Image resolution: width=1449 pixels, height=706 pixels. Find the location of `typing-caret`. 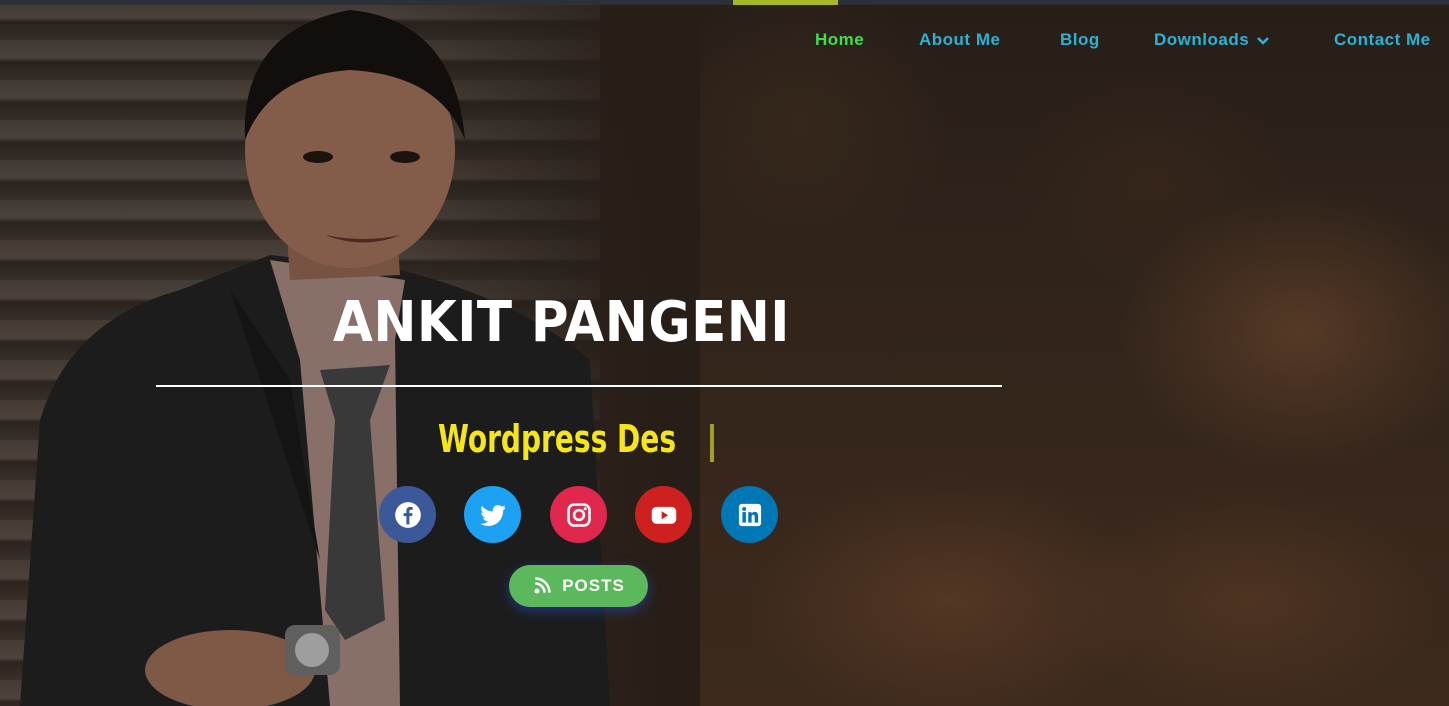

typing-caret is located at coordinates (712, 443).